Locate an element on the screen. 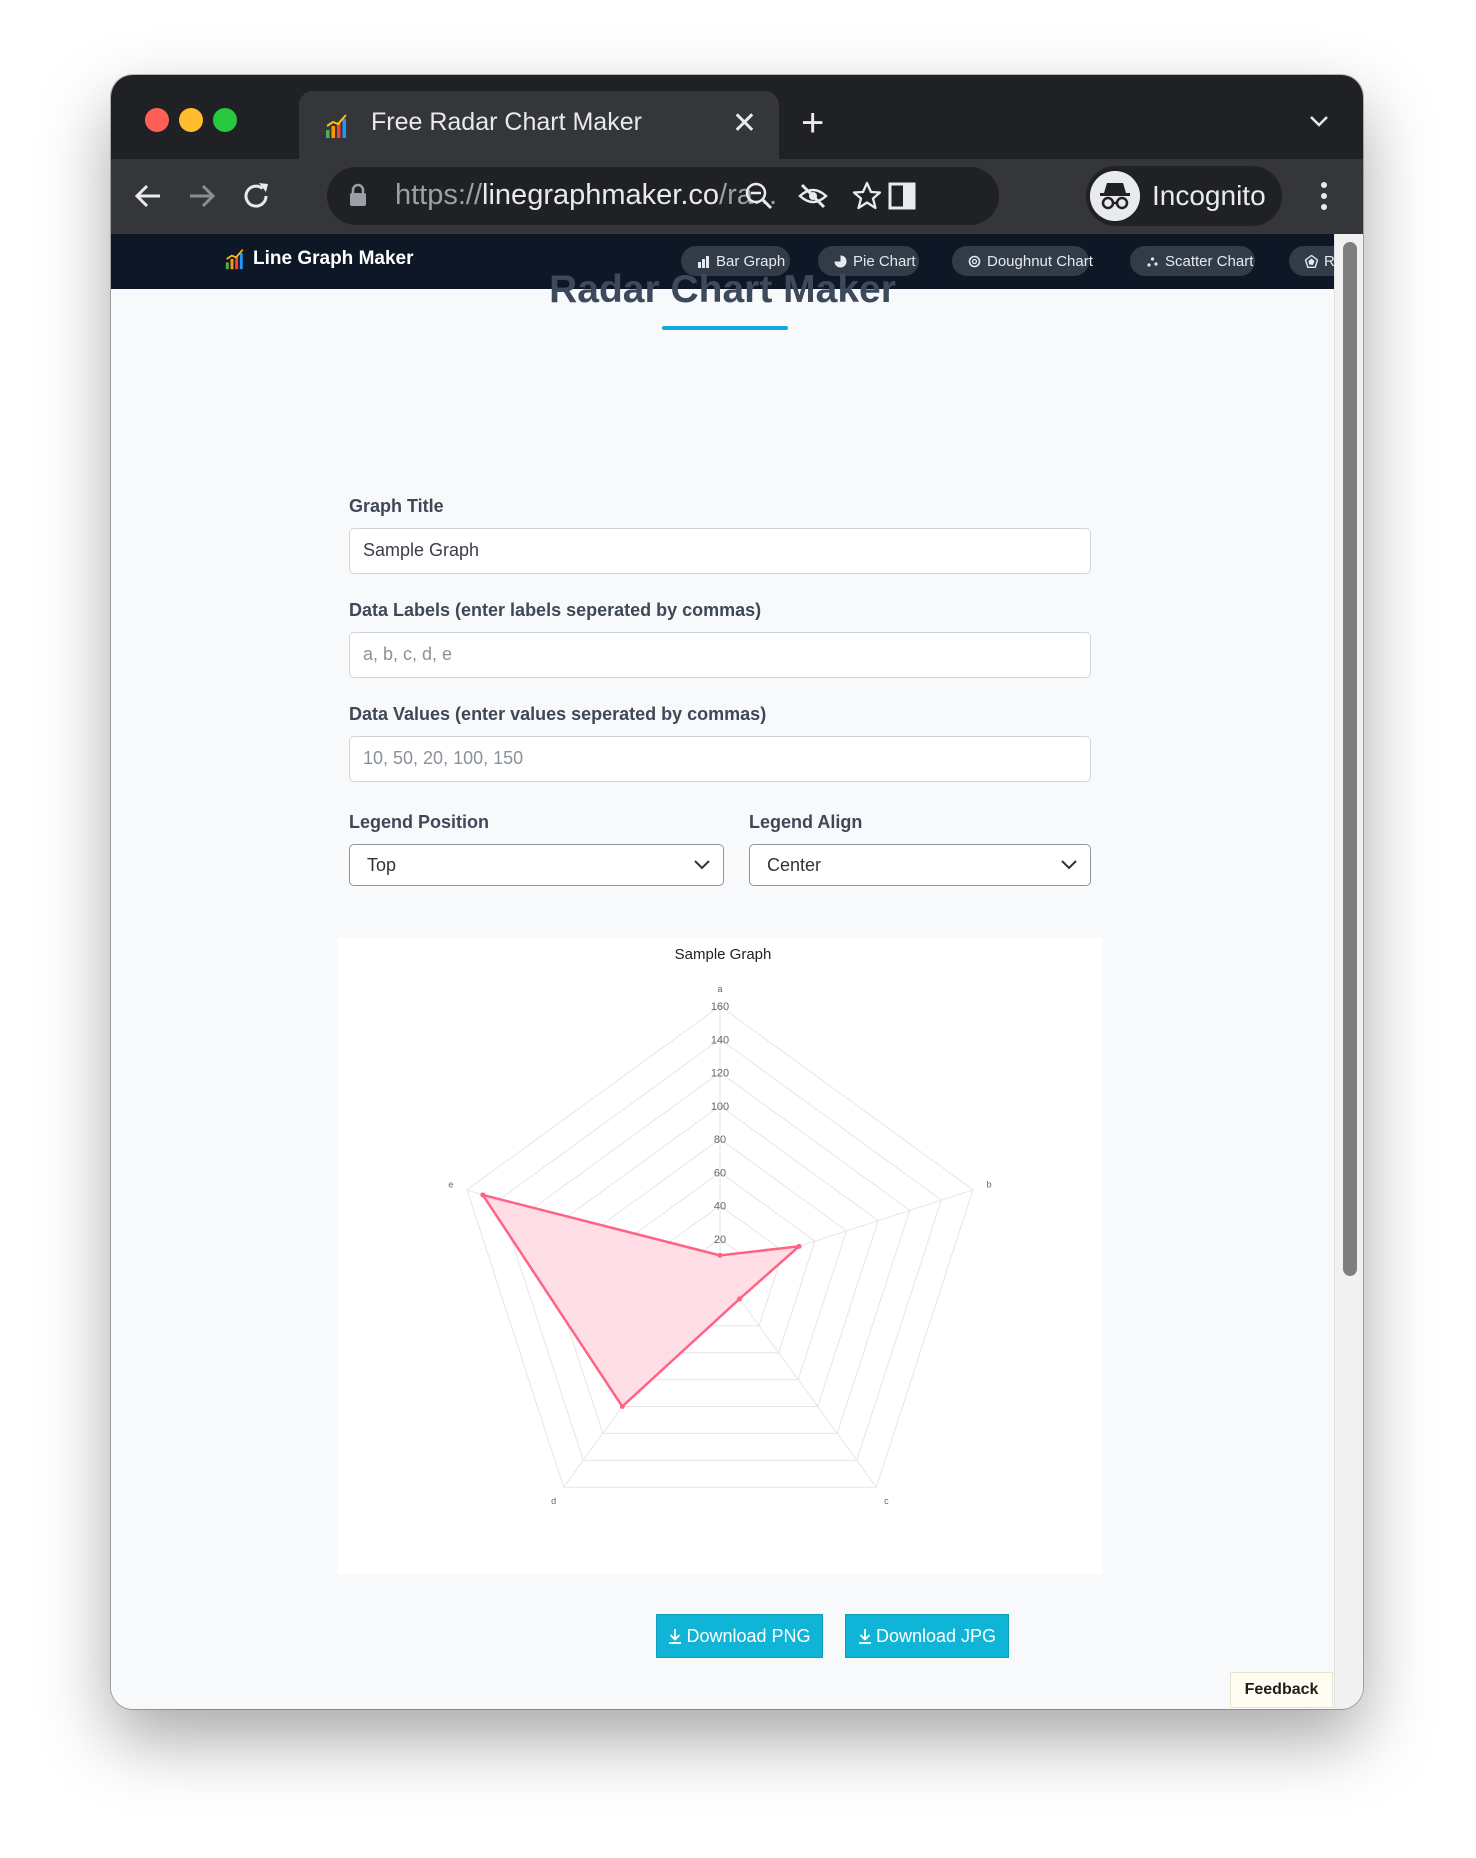 Image resolution: width=1476 pixels, height=1858 pixels. series-area is located at coordinates (641, 1300).